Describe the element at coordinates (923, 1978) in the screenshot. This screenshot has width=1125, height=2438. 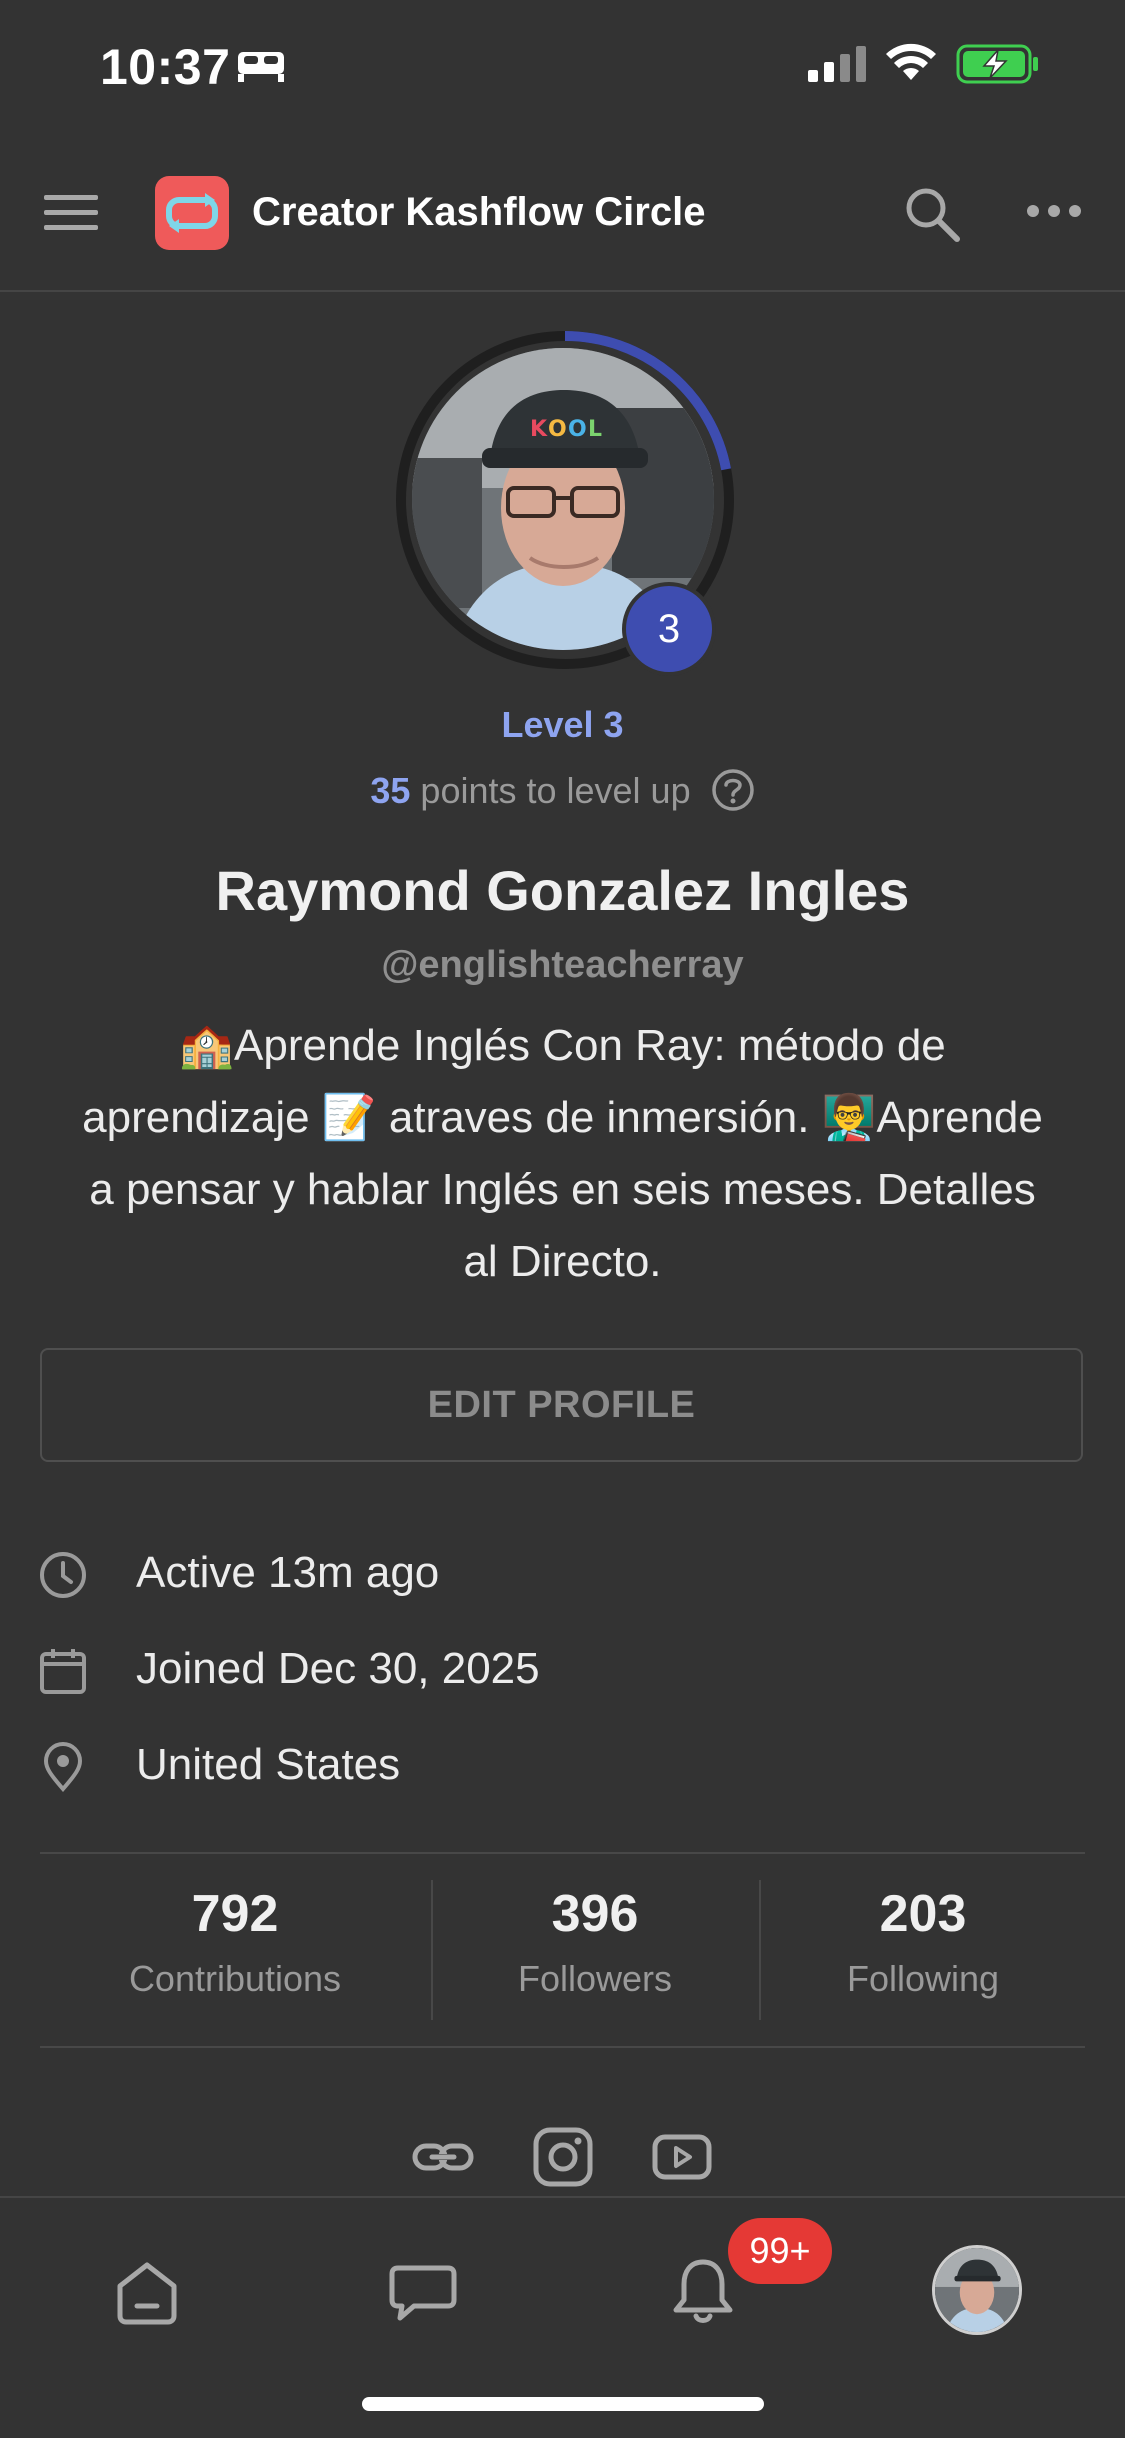
I see `stat-label: Following` at that location.